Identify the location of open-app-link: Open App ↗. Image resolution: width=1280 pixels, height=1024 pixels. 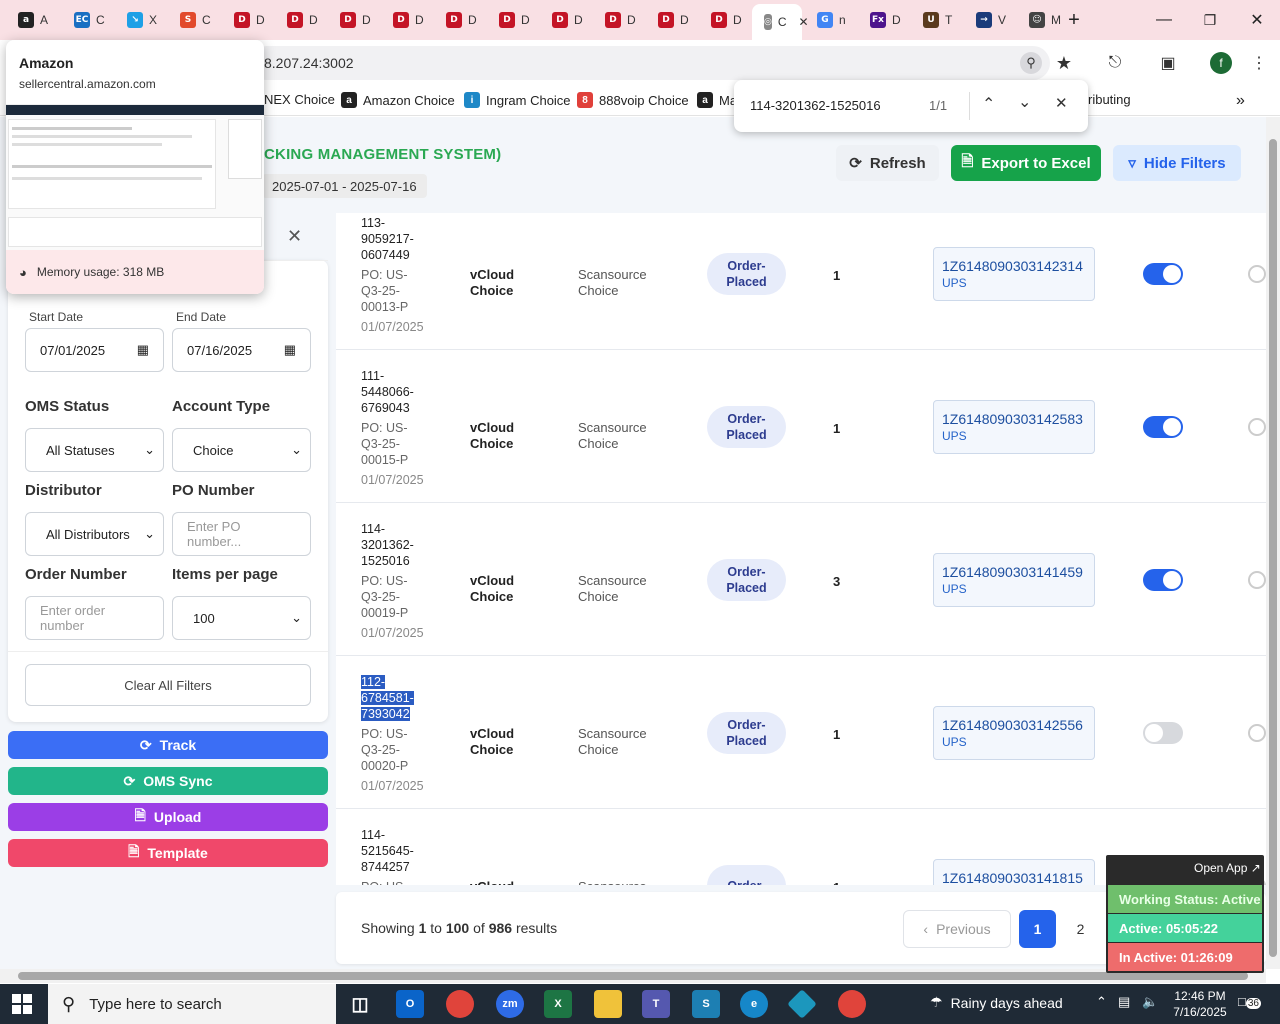
(1227, 868).